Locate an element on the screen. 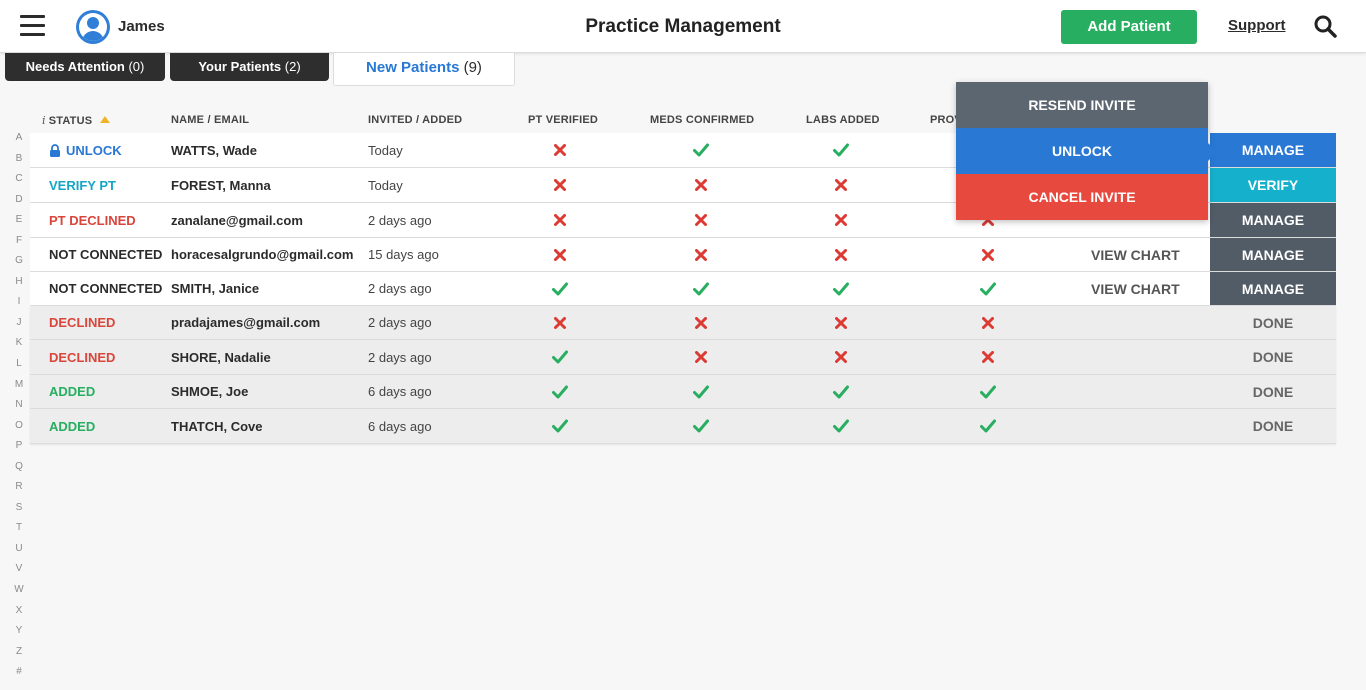 The width and height of the screenshot is (1366, 690). table-row: DECLINED SHORE, Nadalie 2 days ago DONE is located at coordinates (683, 357).